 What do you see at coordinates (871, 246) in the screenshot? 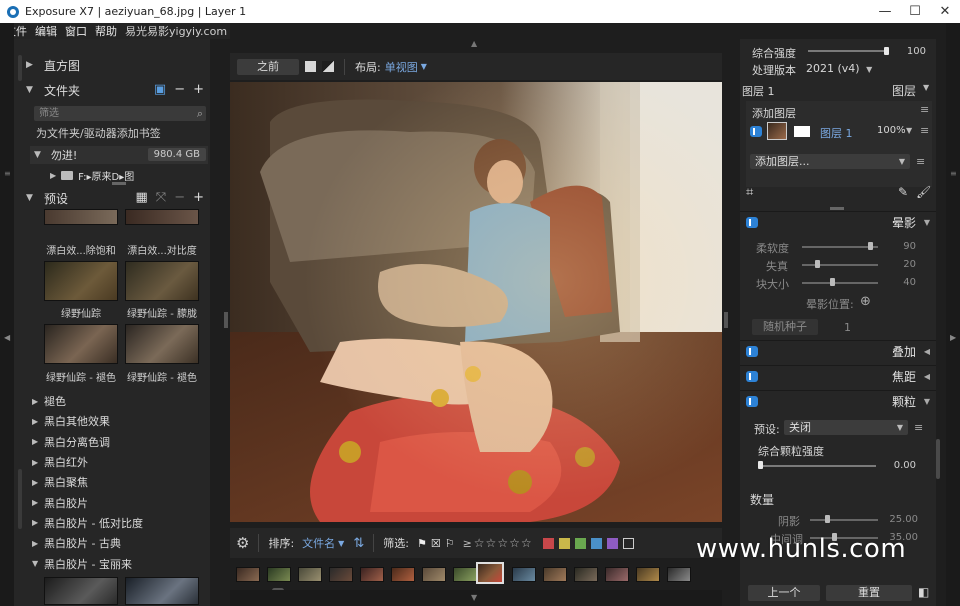
I see `softness-slider-thumb` at bounding box center [871, 246].